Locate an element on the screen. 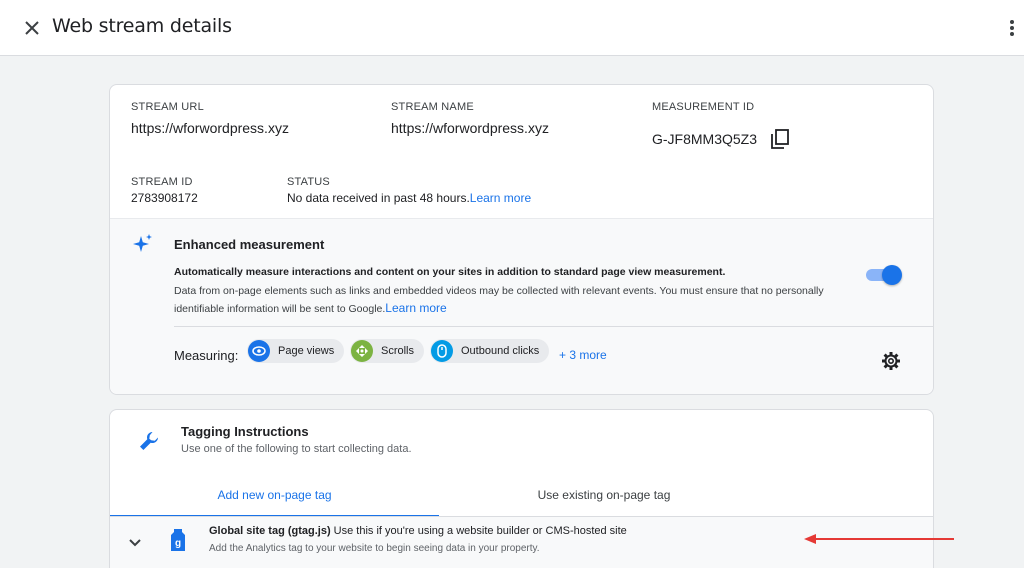  chip-page-views: Page views is located at coordinates (296, 351).